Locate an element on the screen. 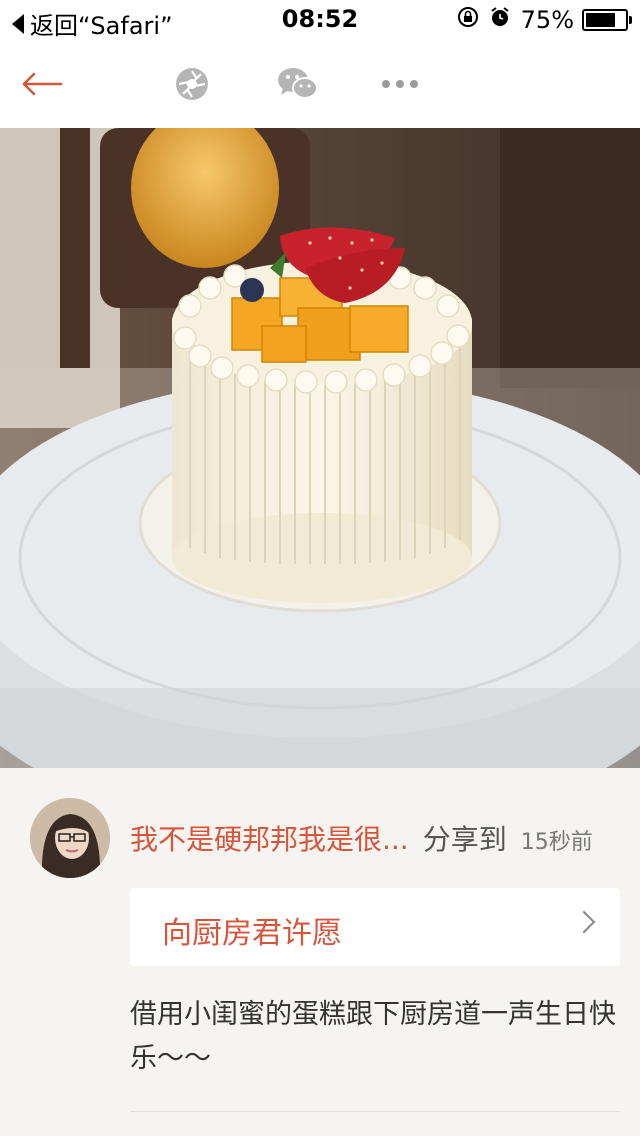 The height and width of the screenshot is (1136, 640). battery-fill is located at coordinates (600, 20).